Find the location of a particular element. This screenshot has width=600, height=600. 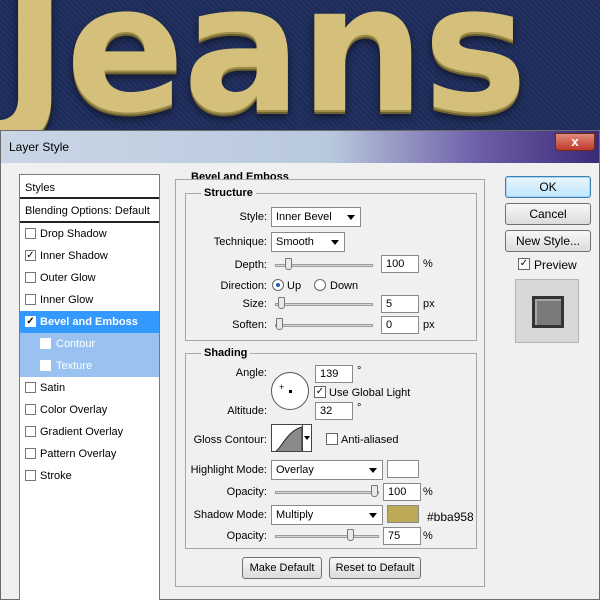

style-item-label: Drop Shadow is located at coordinates (73, 234).